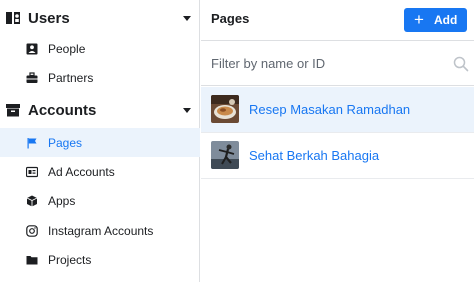 The image size is (474, 282). I want to click on sidebar-item-projects: Projects, so click(100, 259).